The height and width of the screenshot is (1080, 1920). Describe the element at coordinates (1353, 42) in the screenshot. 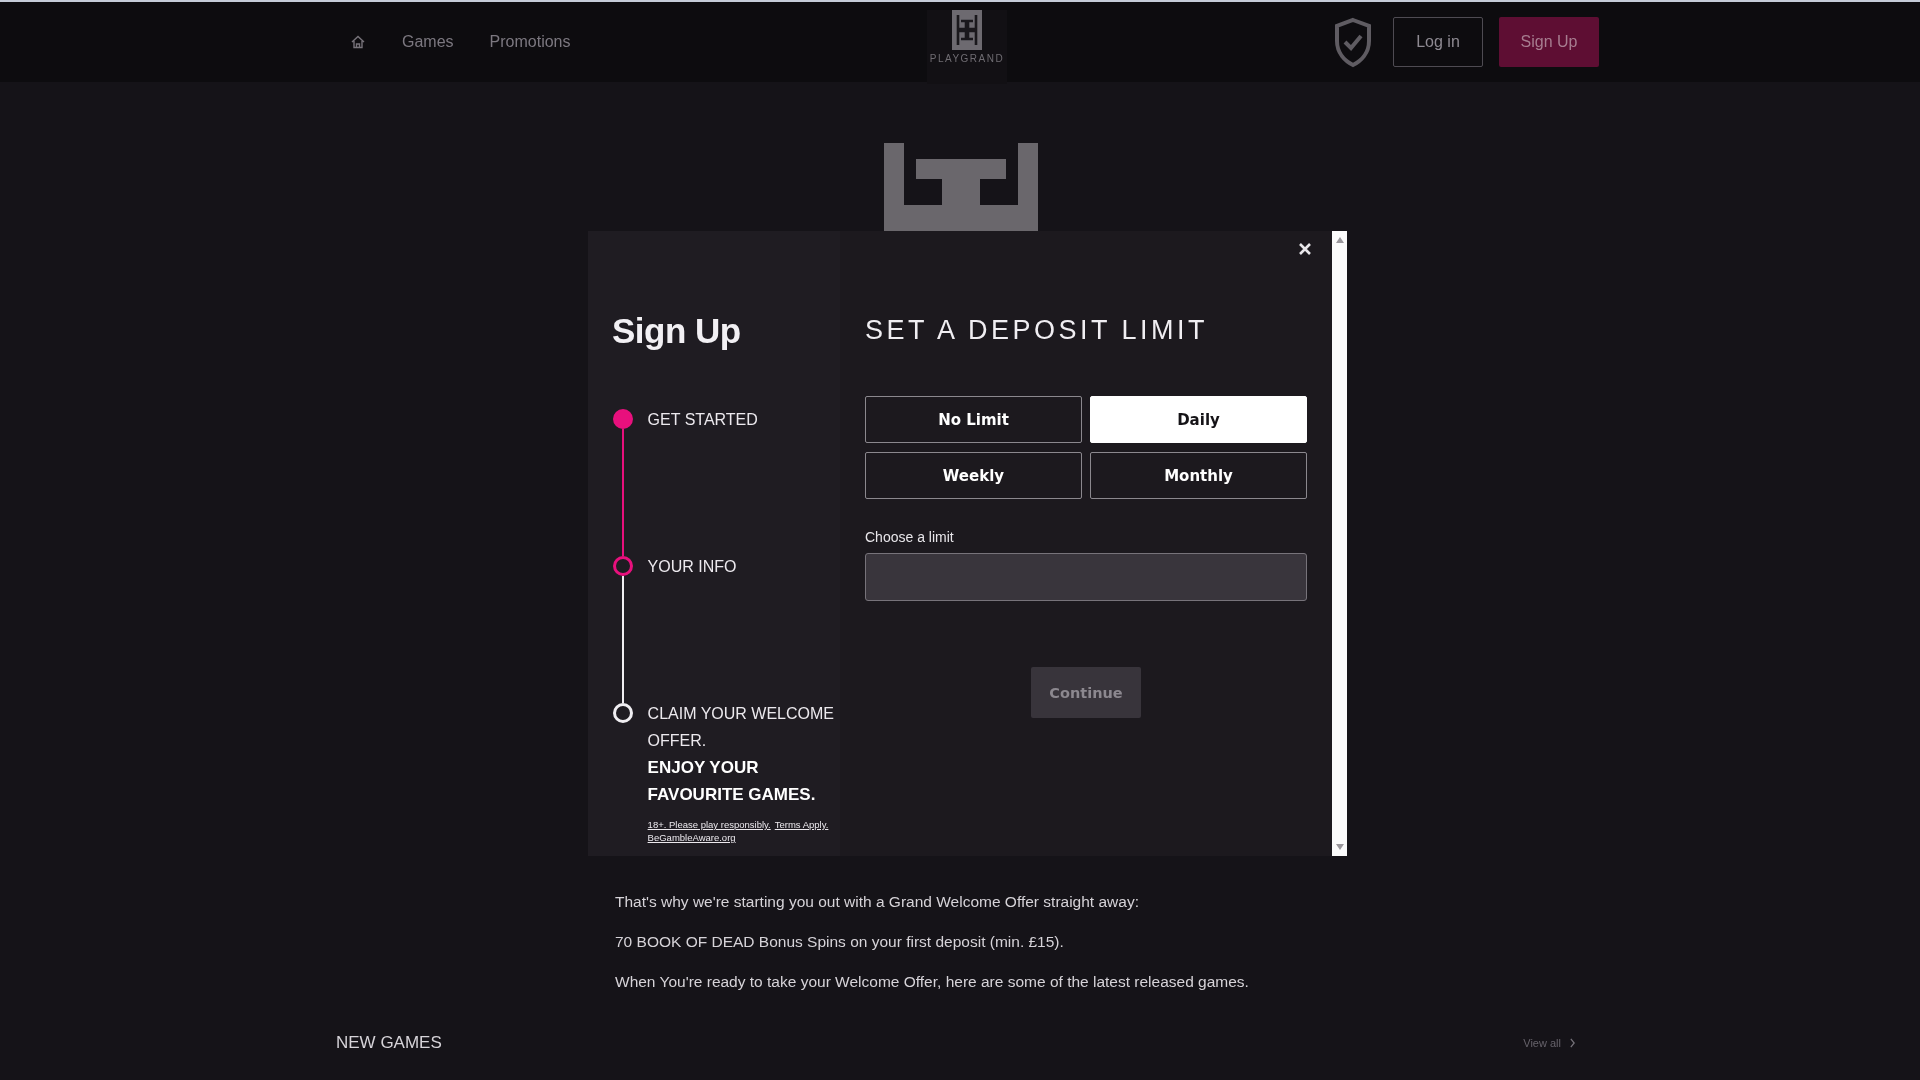

I see `shield-check-icon` at that location.